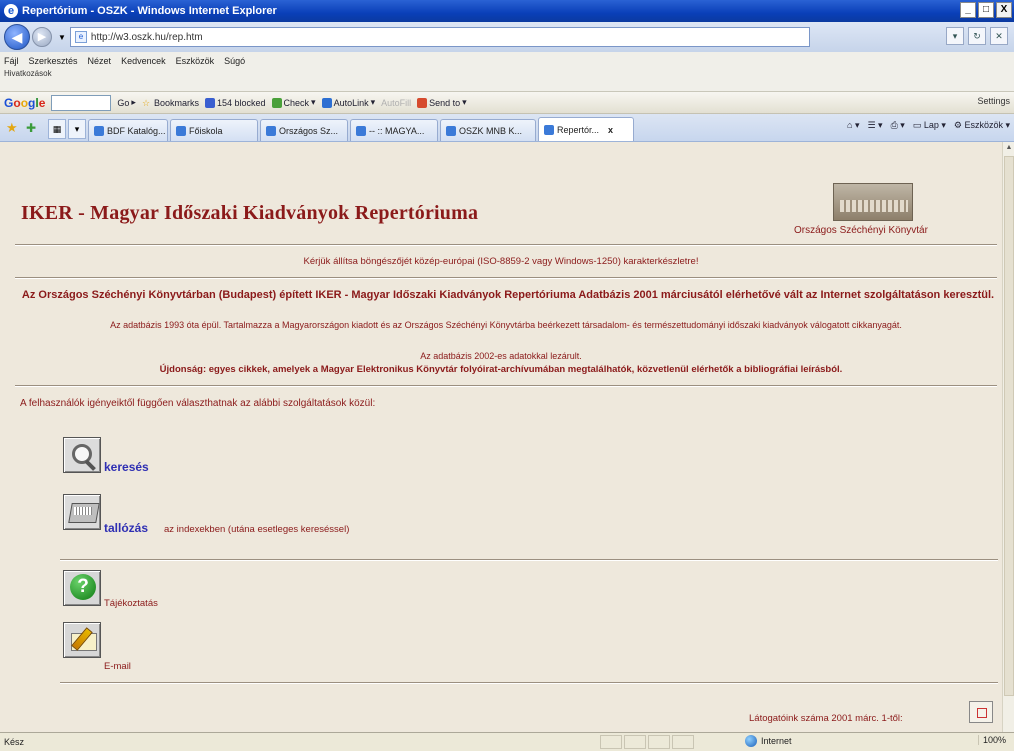 The height and width of the screenshot is (751, 1014). Describe the element at coordinates (11, 61) in the screenshot. I see `menu-file: Fájl` at that location.